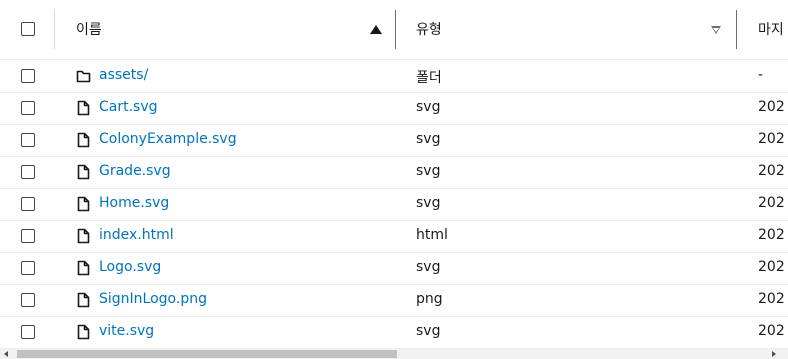 This screenshot has width=788, height=359. What do you see at coordinates (429, 78) in the screenshot?
I see `object-type: 폴더` at bounding box center [429, 78].